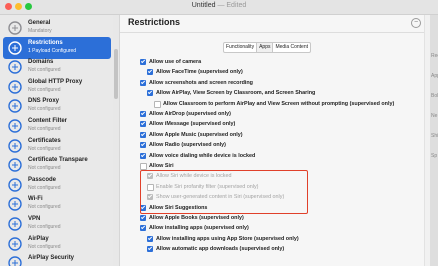 The height and width of the screenshot is (266, 438). Describe the element at coordinates (190, 114) in the screenshot. I see `option-label: Allow AirDrop (supervised only)` at that location.